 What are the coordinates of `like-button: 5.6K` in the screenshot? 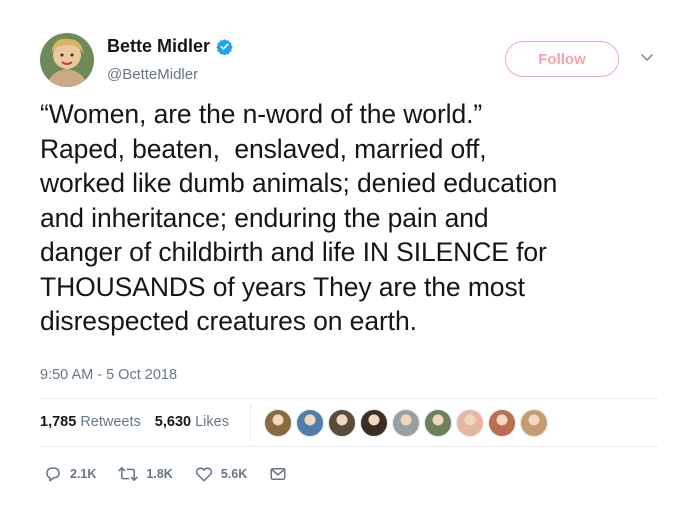 It's located at (221, 474).